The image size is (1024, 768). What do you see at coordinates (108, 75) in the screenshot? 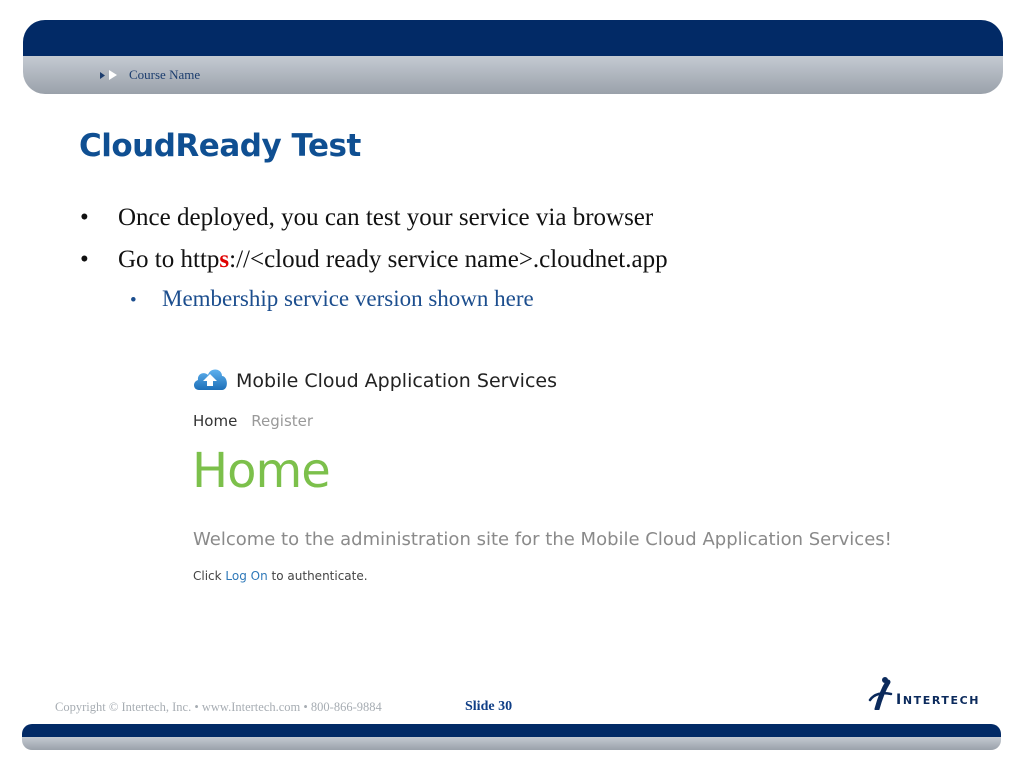
I see `double-arrow-icon` at bounding box center [108, 75].